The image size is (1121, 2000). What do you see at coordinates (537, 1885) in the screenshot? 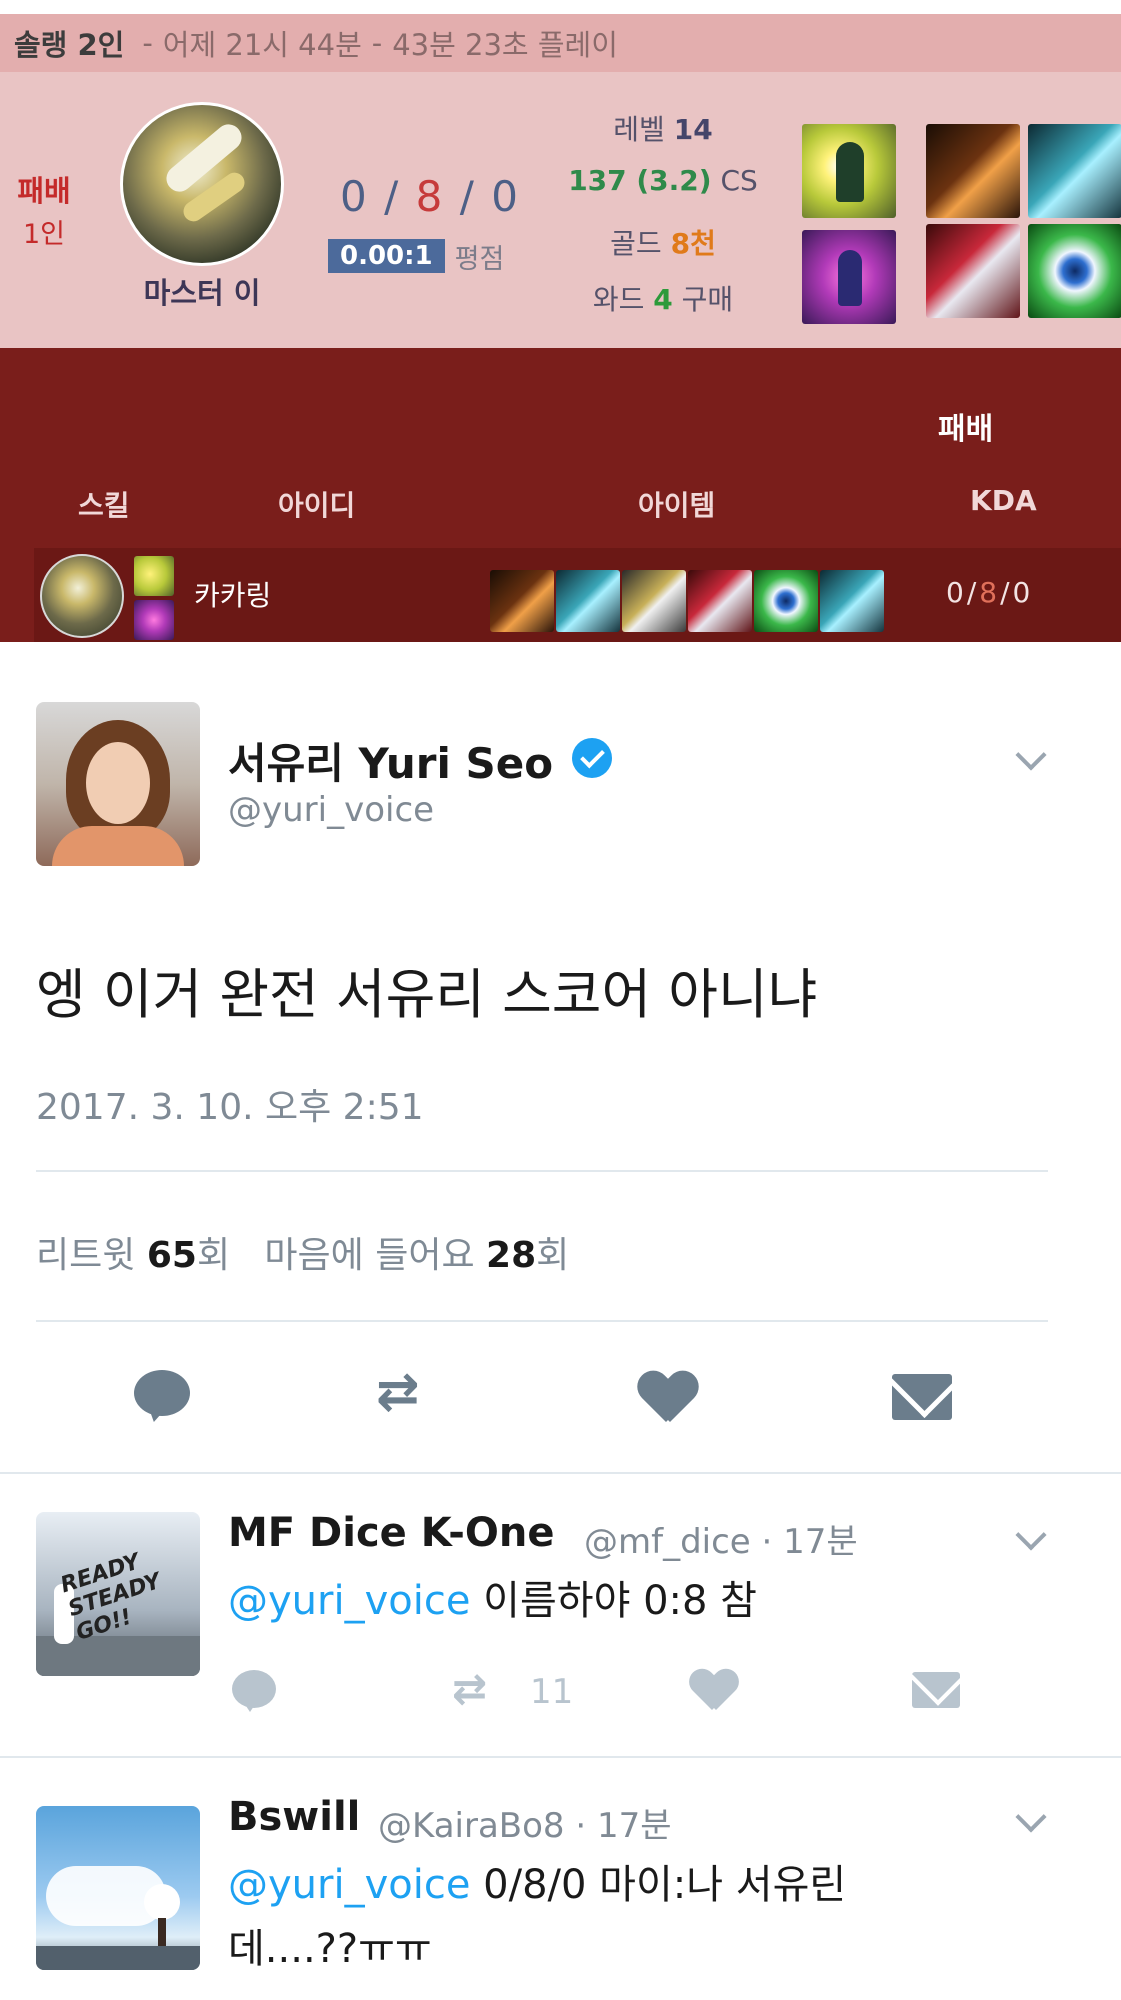
I see `reply-text: @yuri_voice 0/8/0 마이:나 서유린` at bounding box center [537, 1885].